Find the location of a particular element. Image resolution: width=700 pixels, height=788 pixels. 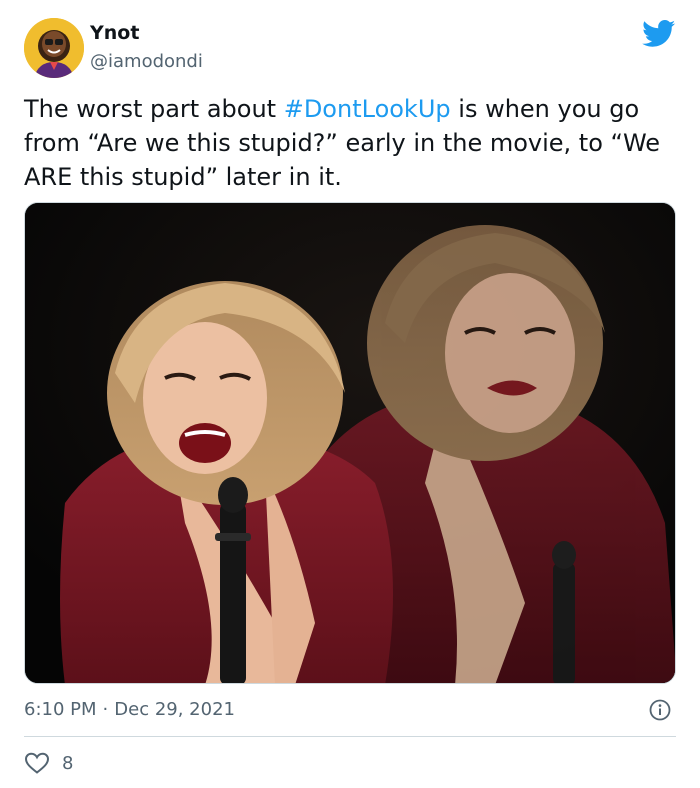

tweet-text-start: The worst part about is located at coordinates (154, 109).